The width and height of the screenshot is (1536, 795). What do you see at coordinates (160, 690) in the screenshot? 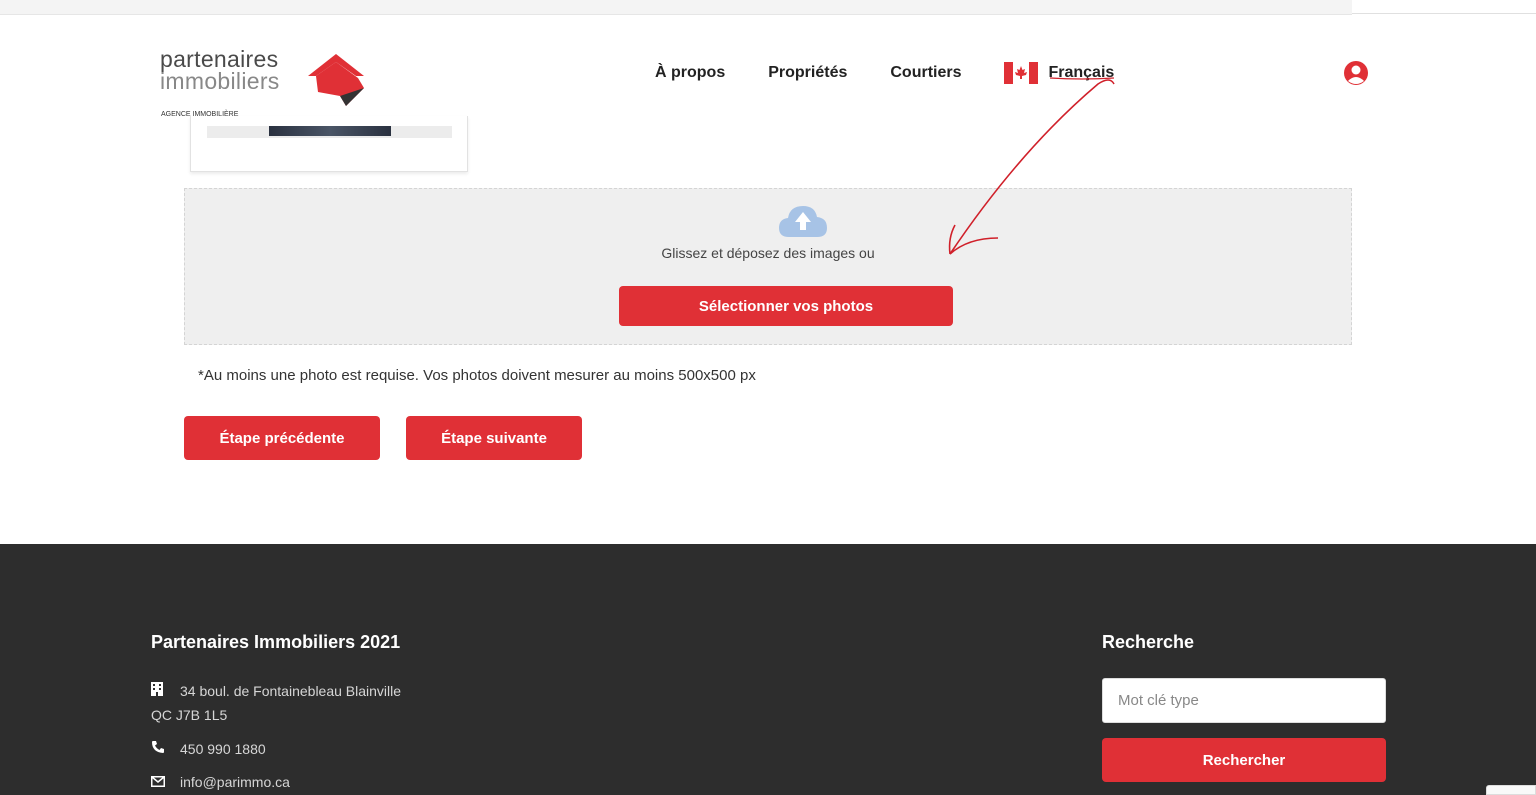
I see `building-icon` at bounding box center [160, 690].